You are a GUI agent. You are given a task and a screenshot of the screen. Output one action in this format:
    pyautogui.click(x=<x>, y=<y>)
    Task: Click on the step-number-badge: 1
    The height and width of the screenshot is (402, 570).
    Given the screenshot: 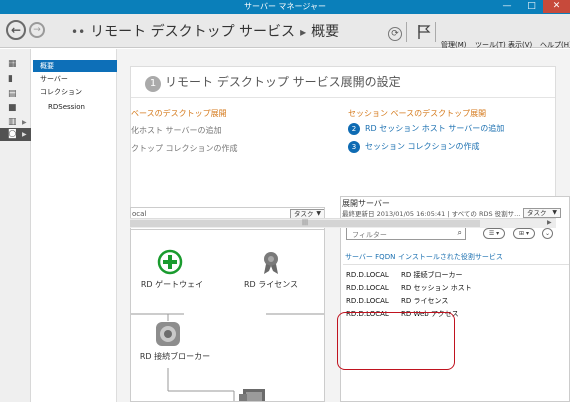 What is the action you would take?
    pyautogui.click(x=153, y=84)
    